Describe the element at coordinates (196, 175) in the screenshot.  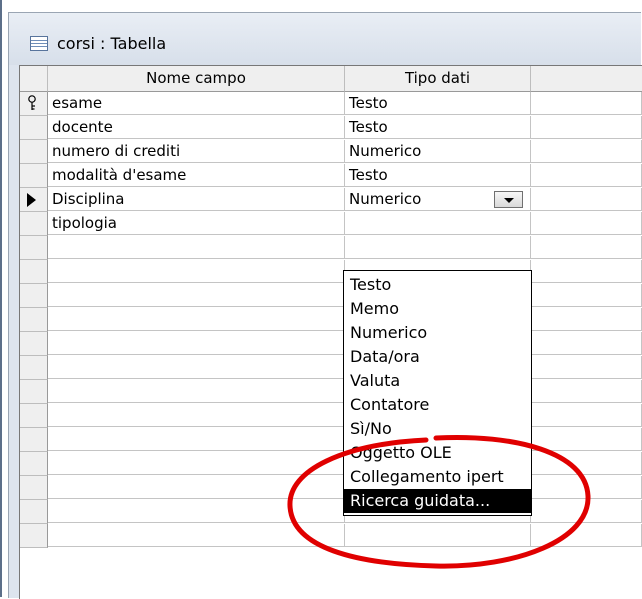
I see `field-name-cell: modalità d'esame` at that location.